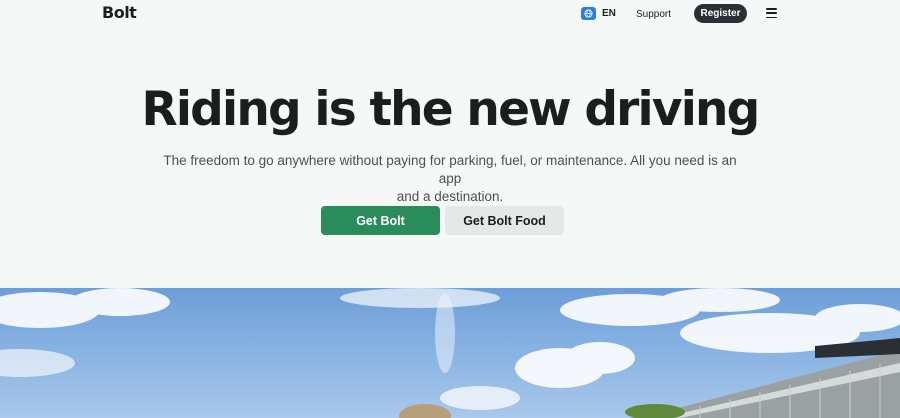 The width and height of the screenshot is (900, 418). What do you see at coordinates (119, 12) in the screenshot?
I see `bolt-logo: Bolt` at bounding box center [119, 12].